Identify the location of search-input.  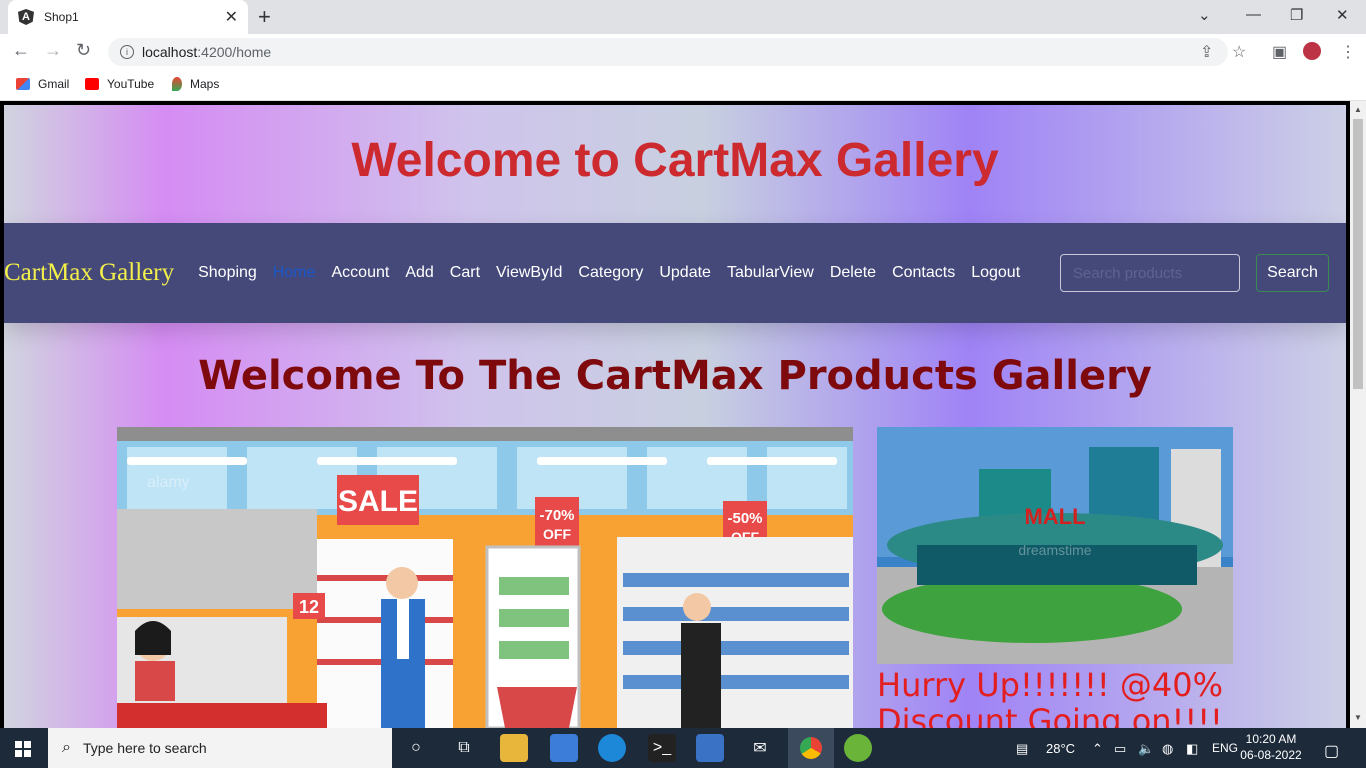
(1150, 273).